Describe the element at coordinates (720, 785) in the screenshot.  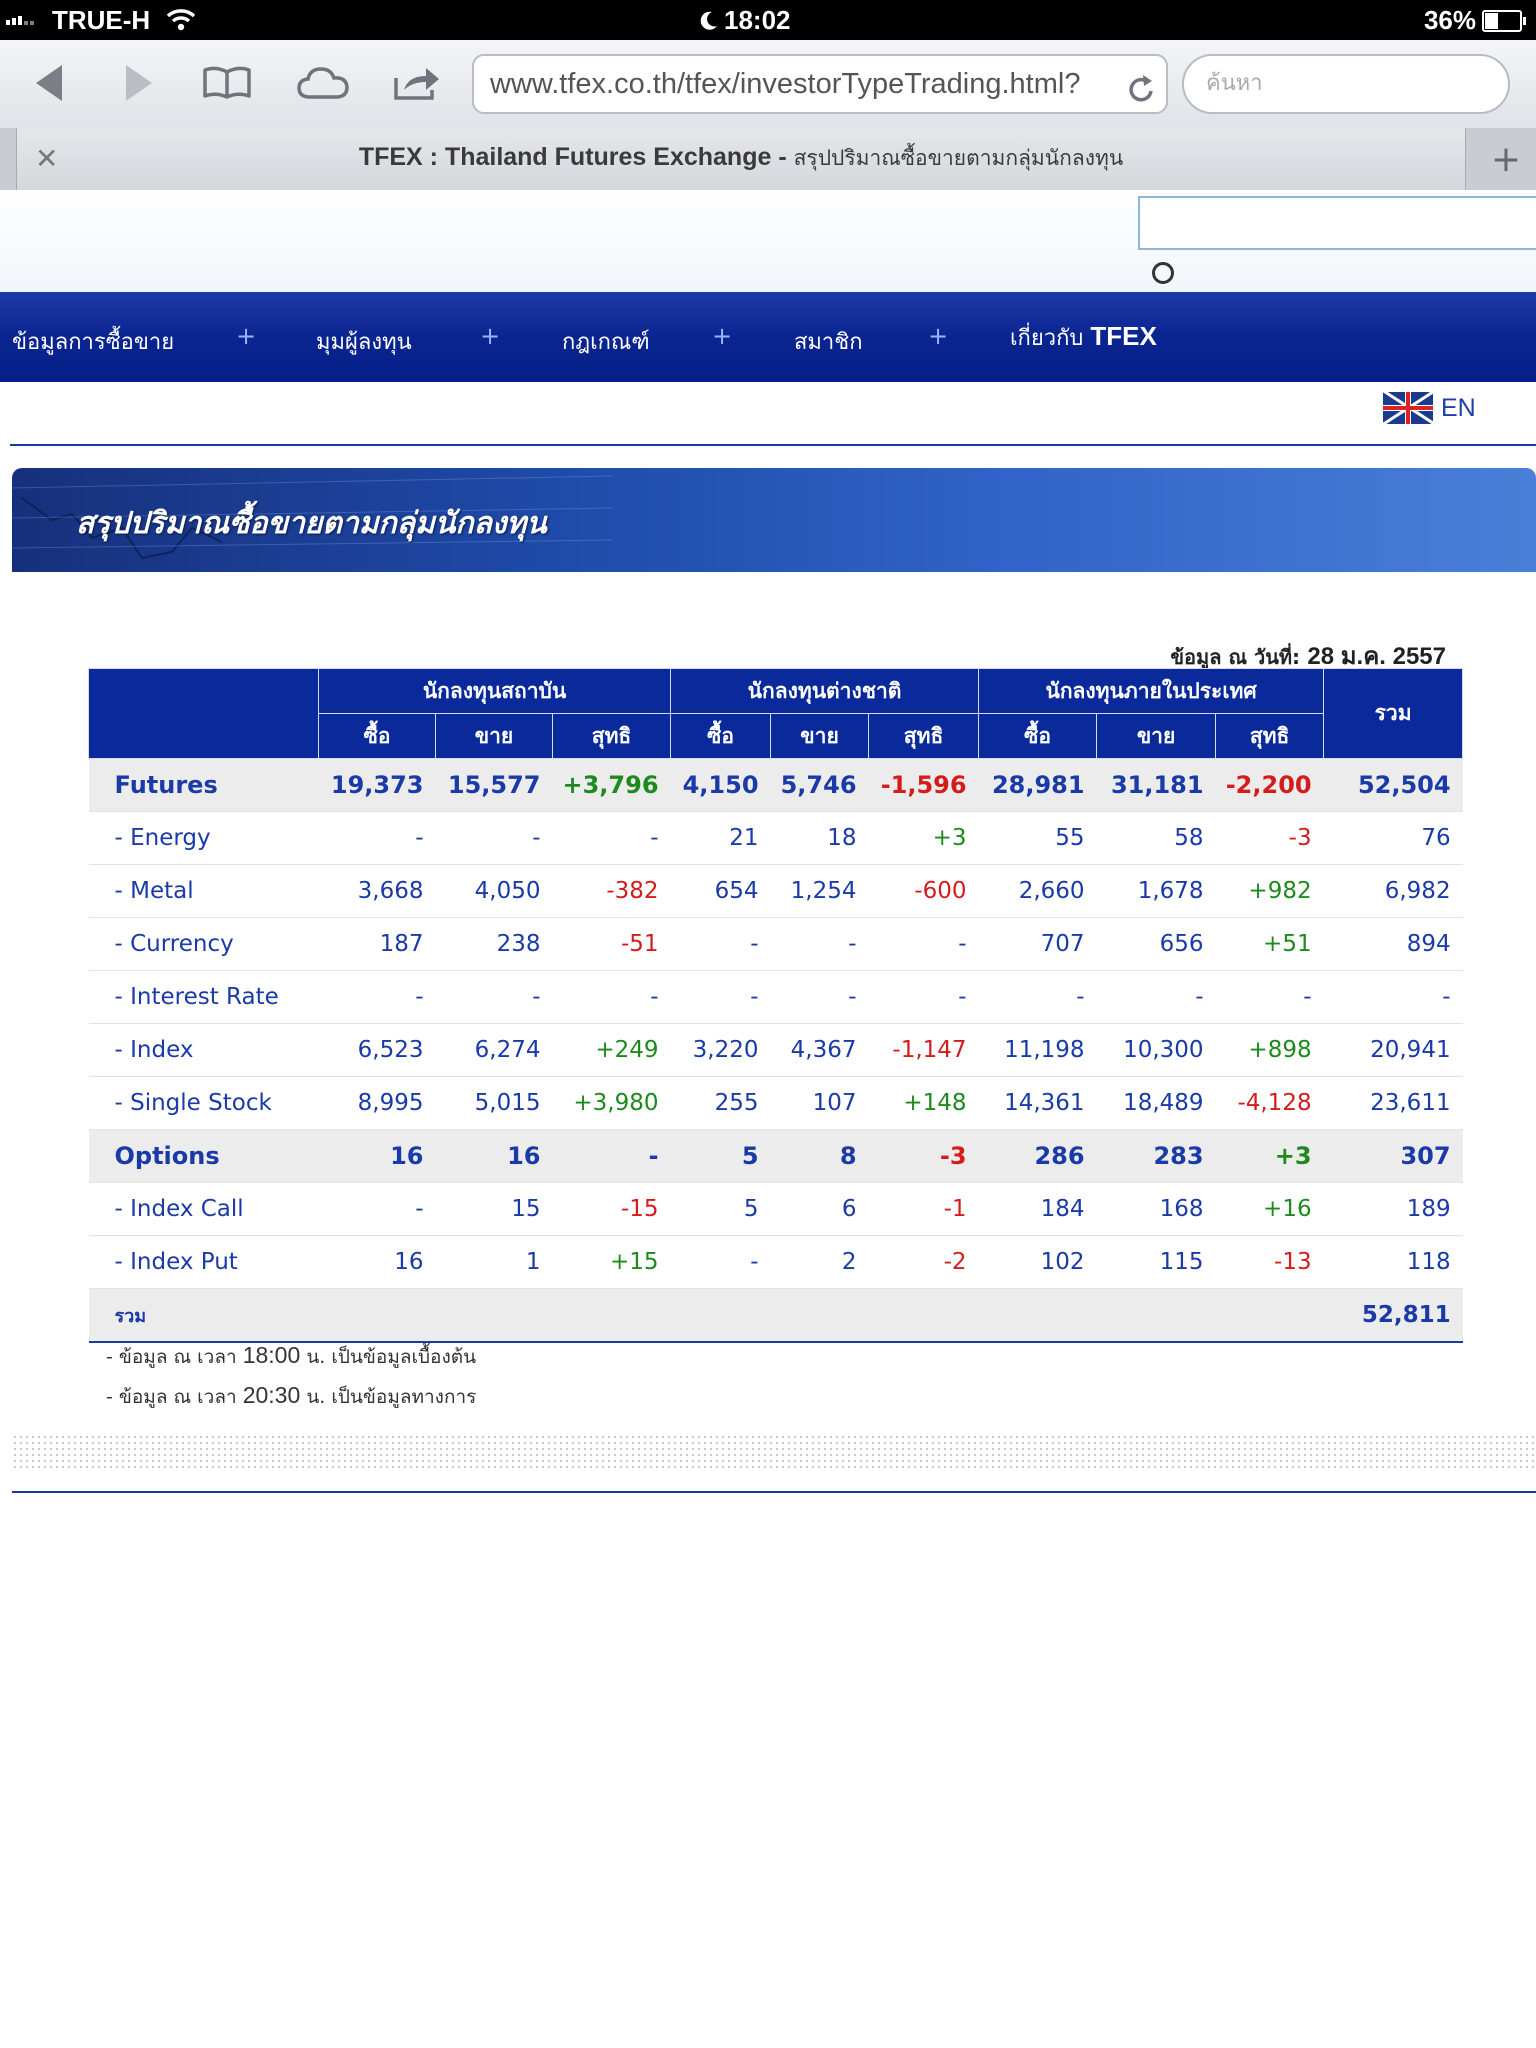
I see `table-cell: 4,150` at that location.